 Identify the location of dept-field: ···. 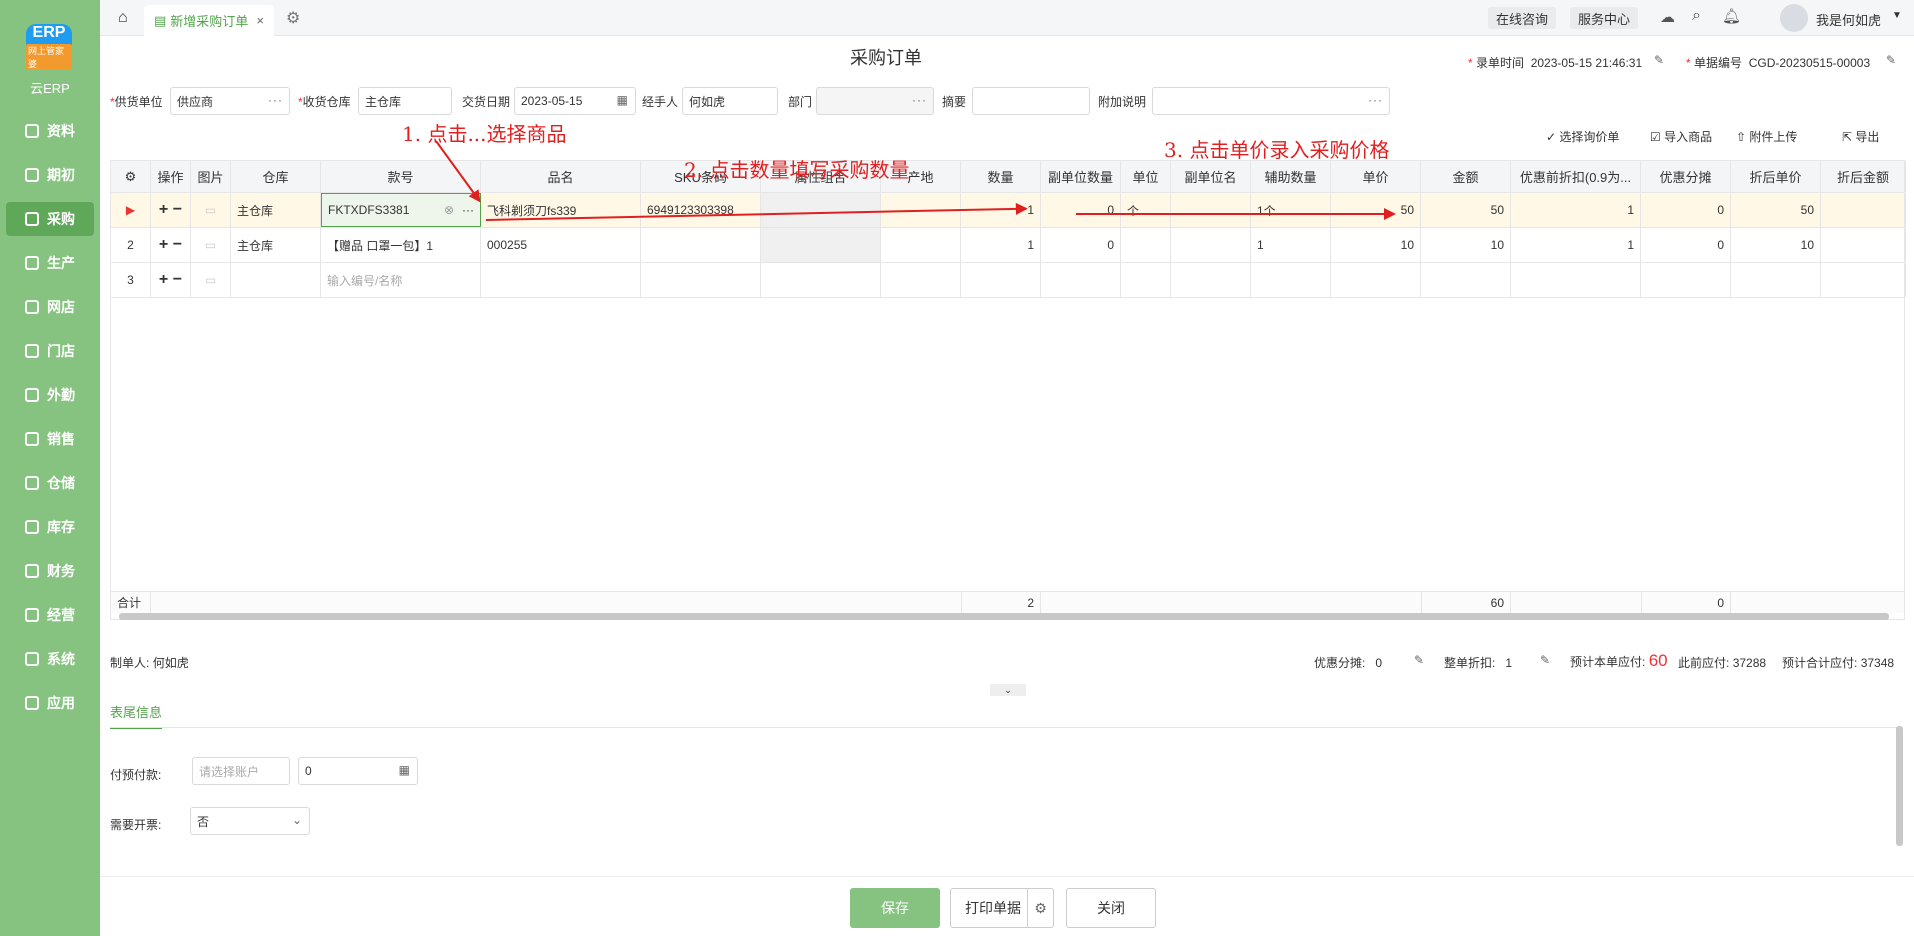
(875, 101).